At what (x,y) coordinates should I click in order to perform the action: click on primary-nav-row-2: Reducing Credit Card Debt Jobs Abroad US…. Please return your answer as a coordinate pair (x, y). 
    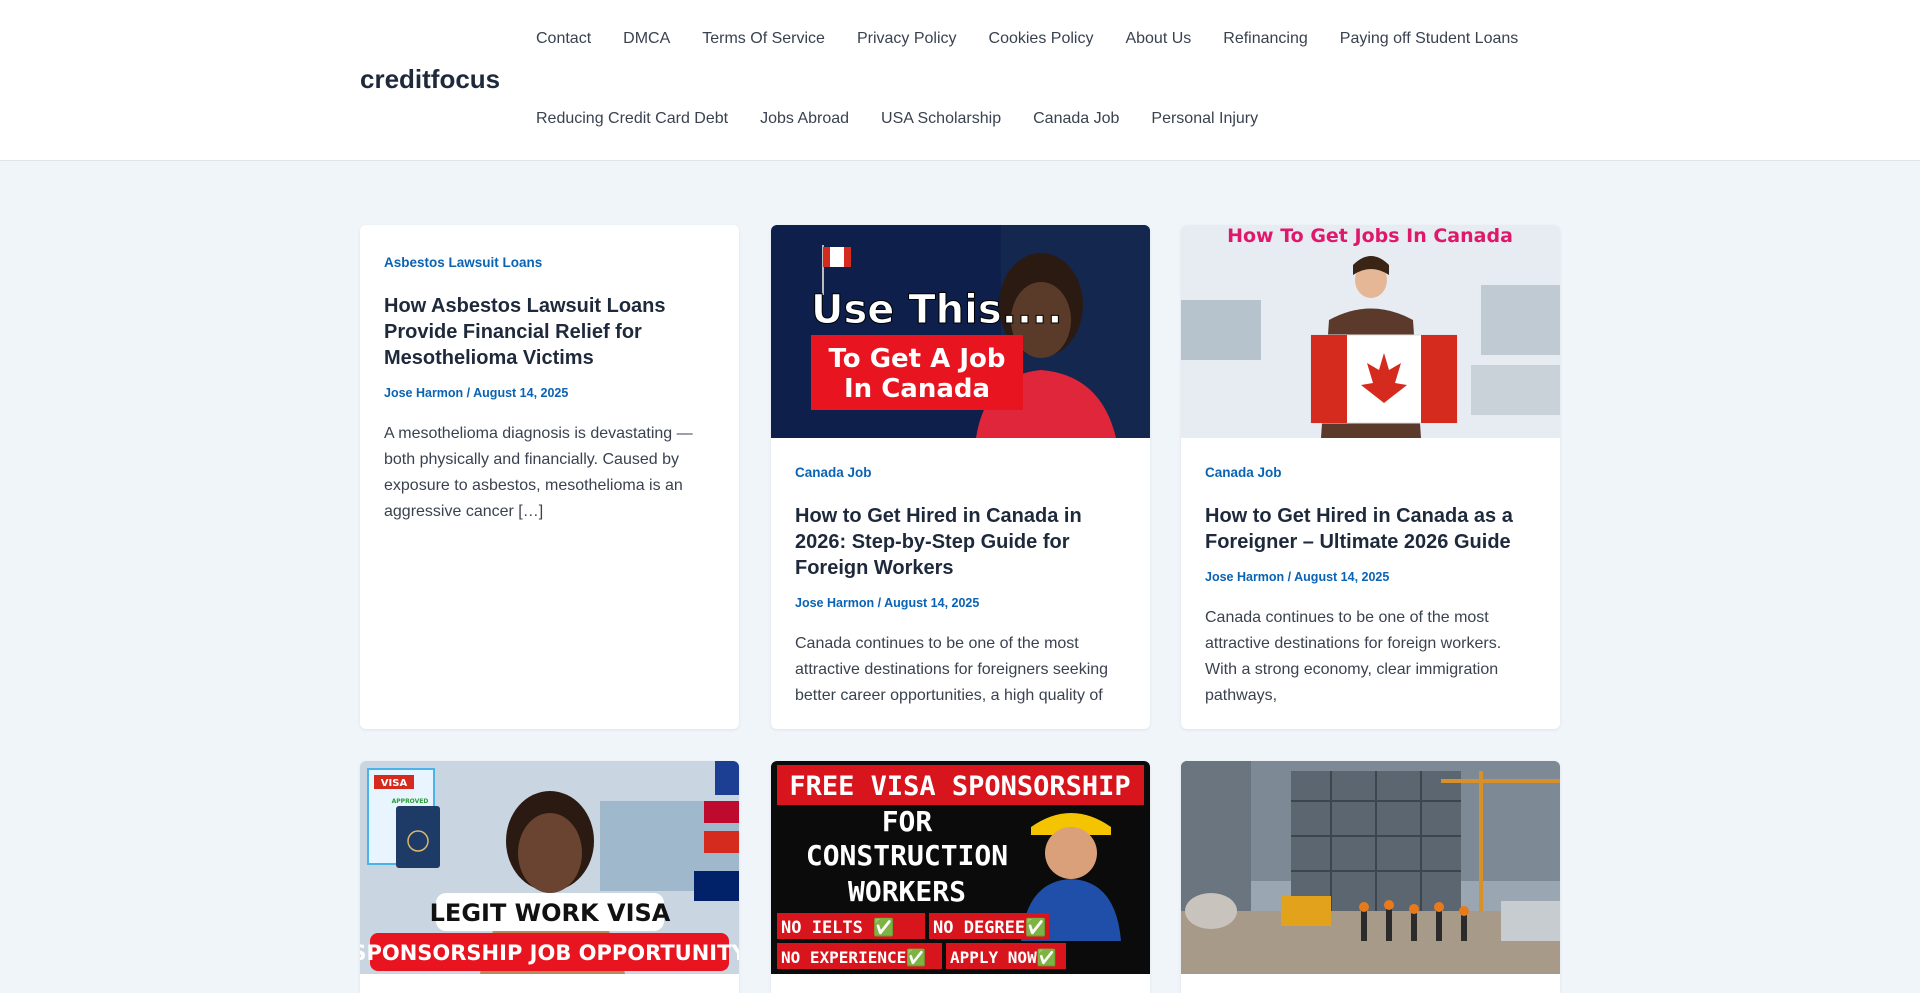
    Looking at the image, I should click on (897, 119).